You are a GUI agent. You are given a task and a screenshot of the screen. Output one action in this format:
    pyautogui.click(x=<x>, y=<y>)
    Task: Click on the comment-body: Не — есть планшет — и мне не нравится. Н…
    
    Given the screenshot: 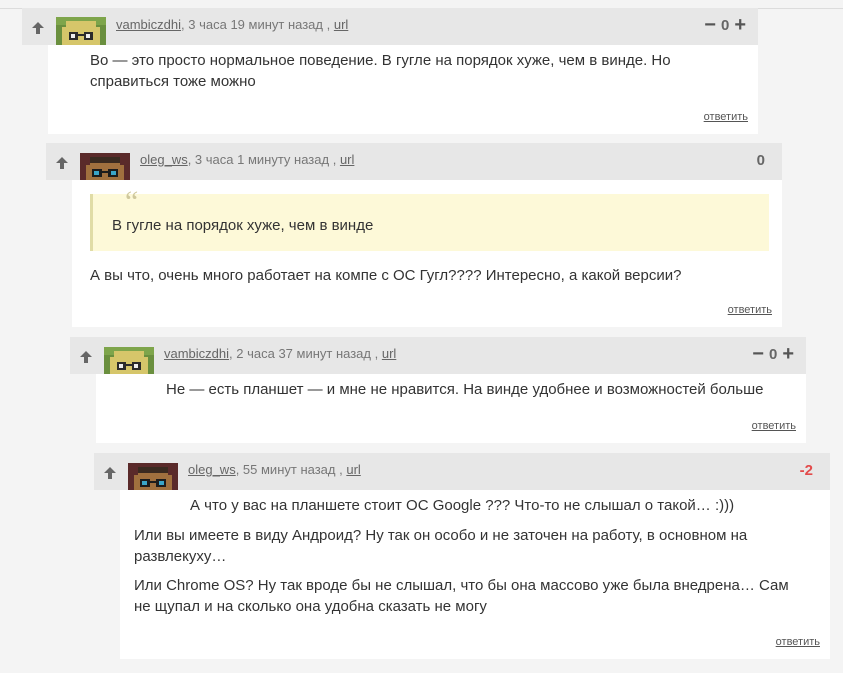 What is the action you would take?
    pyautogui.click(x=451, y=408)
    